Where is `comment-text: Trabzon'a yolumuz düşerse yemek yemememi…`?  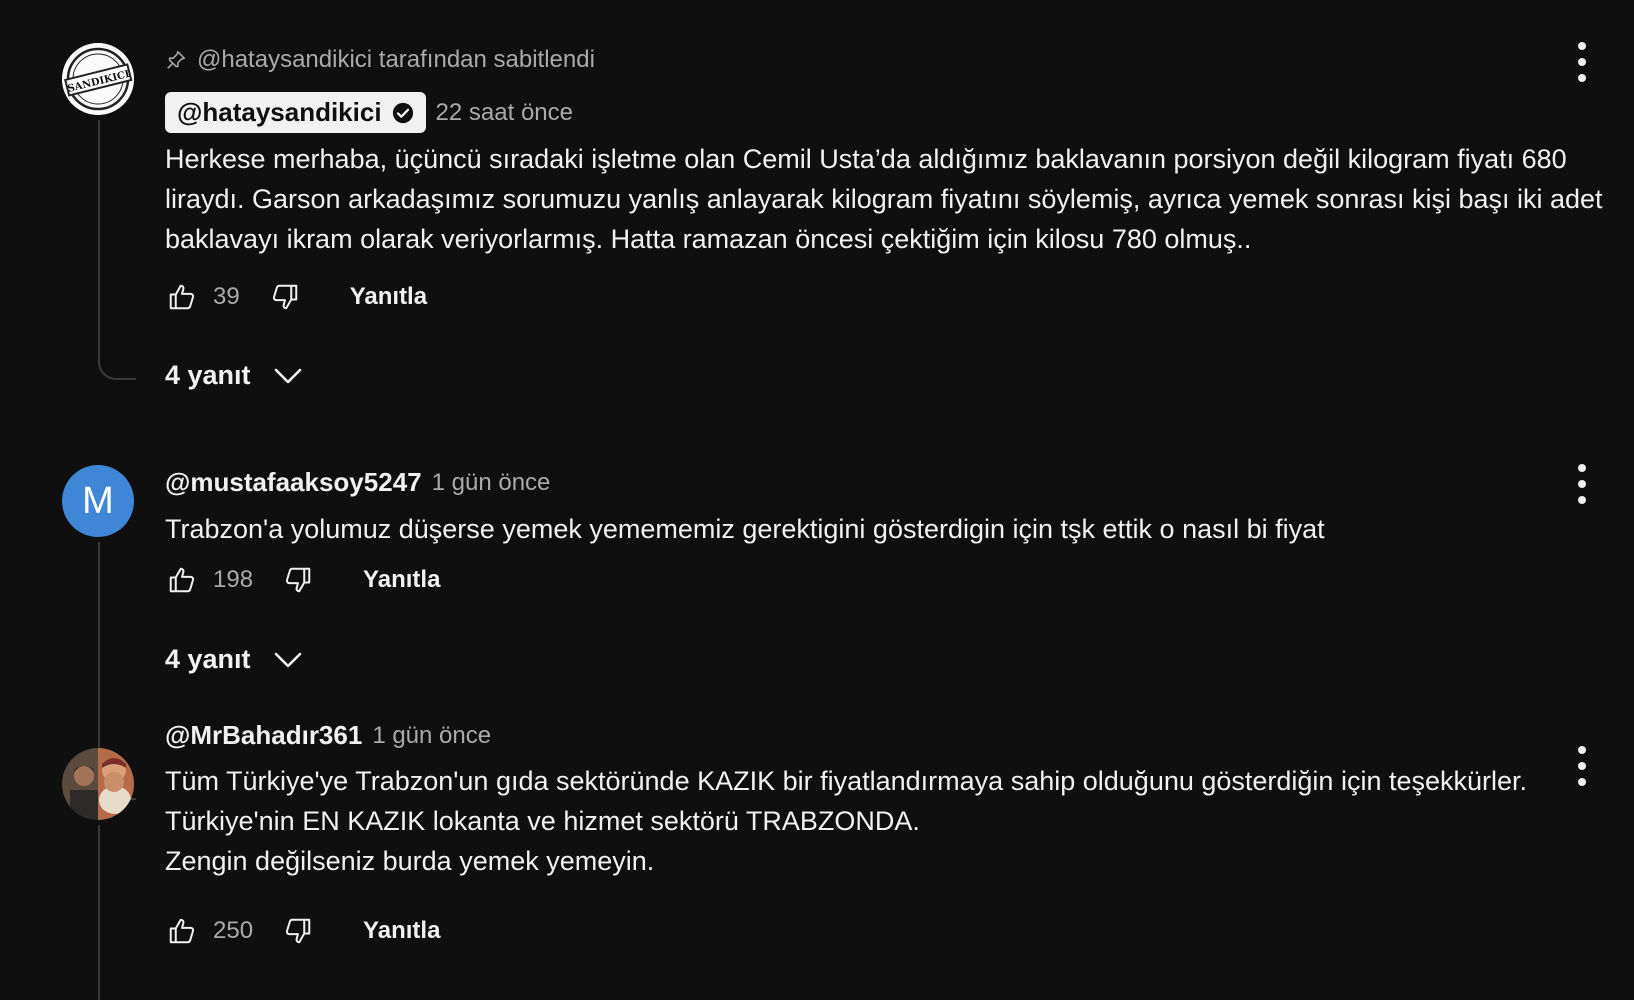 comment-text: Trabzon'a yolumuz düşerse yemek yemememi… is located at coordinates (745, 529).